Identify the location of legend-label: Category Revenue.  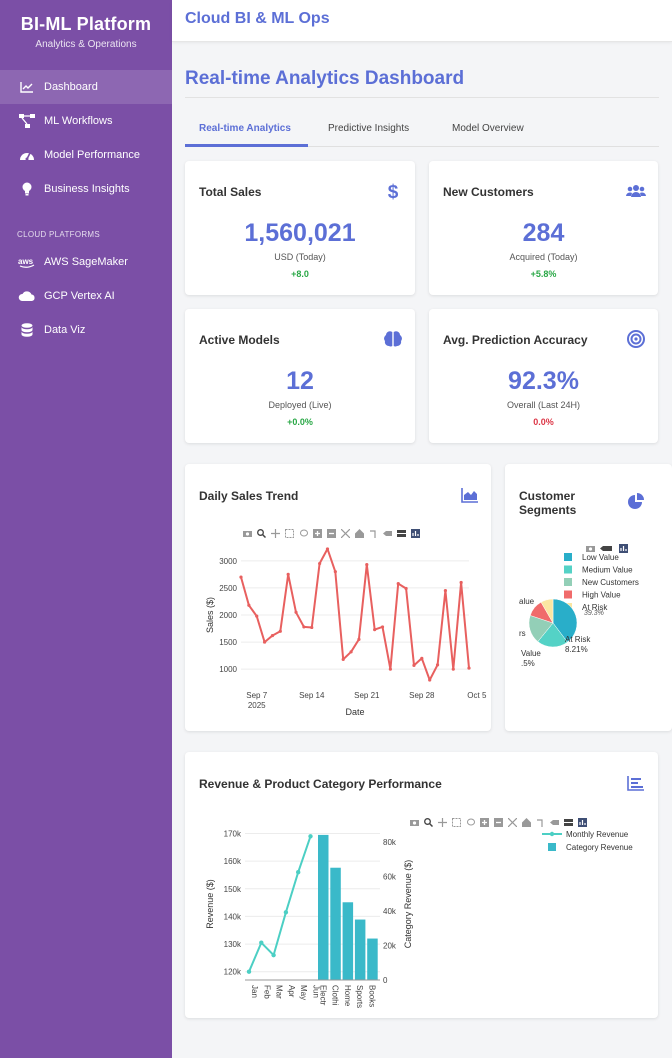
(599, 847).